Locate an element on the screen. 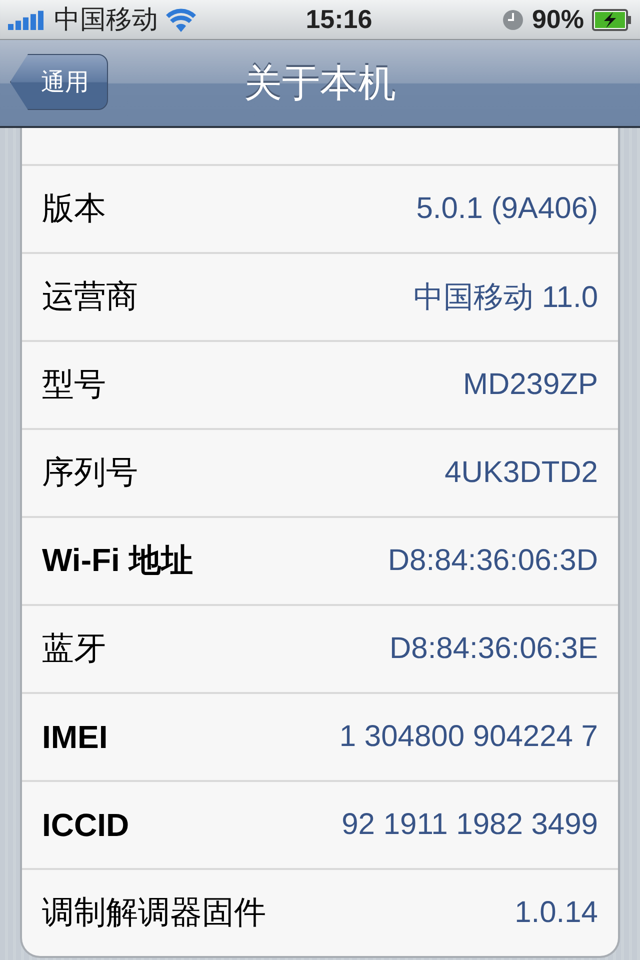 The image size is (640, 960). signal-icon is located at coordinates (27, 20).